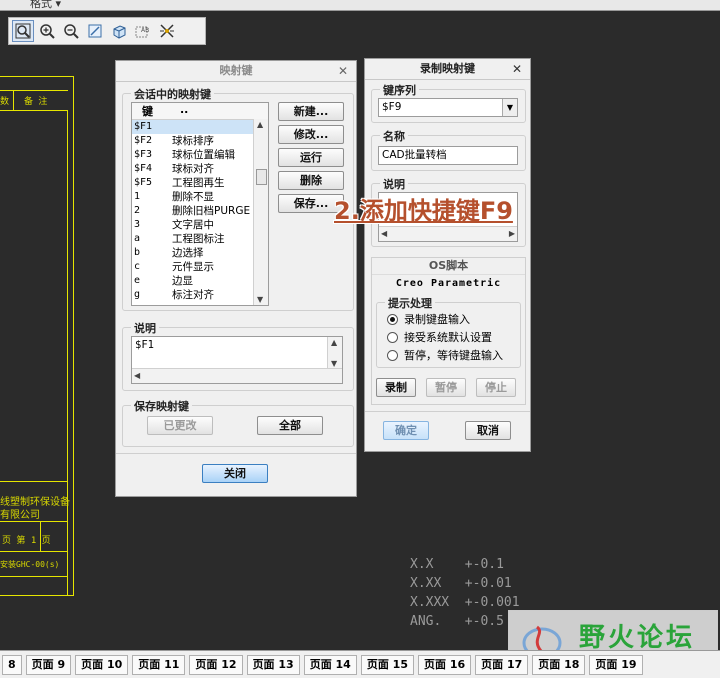 The image size is (720, 678). I want to click on format-menu: 格式 ▾, so click(45, 5).